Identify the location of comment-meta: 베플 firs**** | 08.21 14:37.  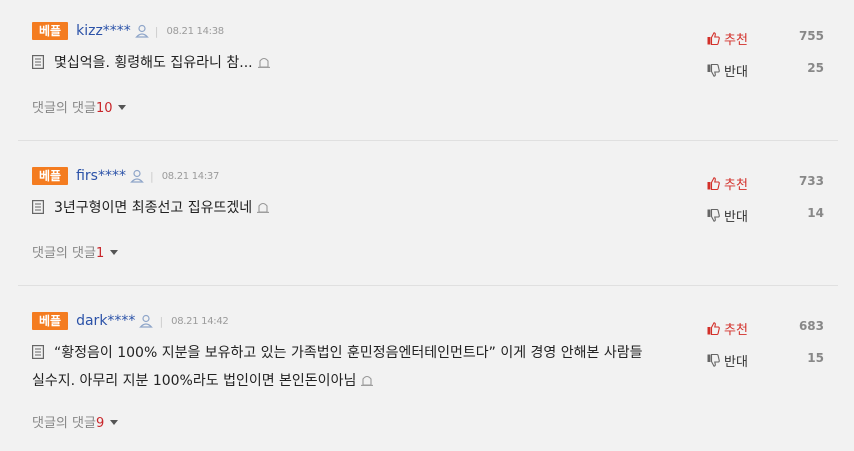
(125, 176).